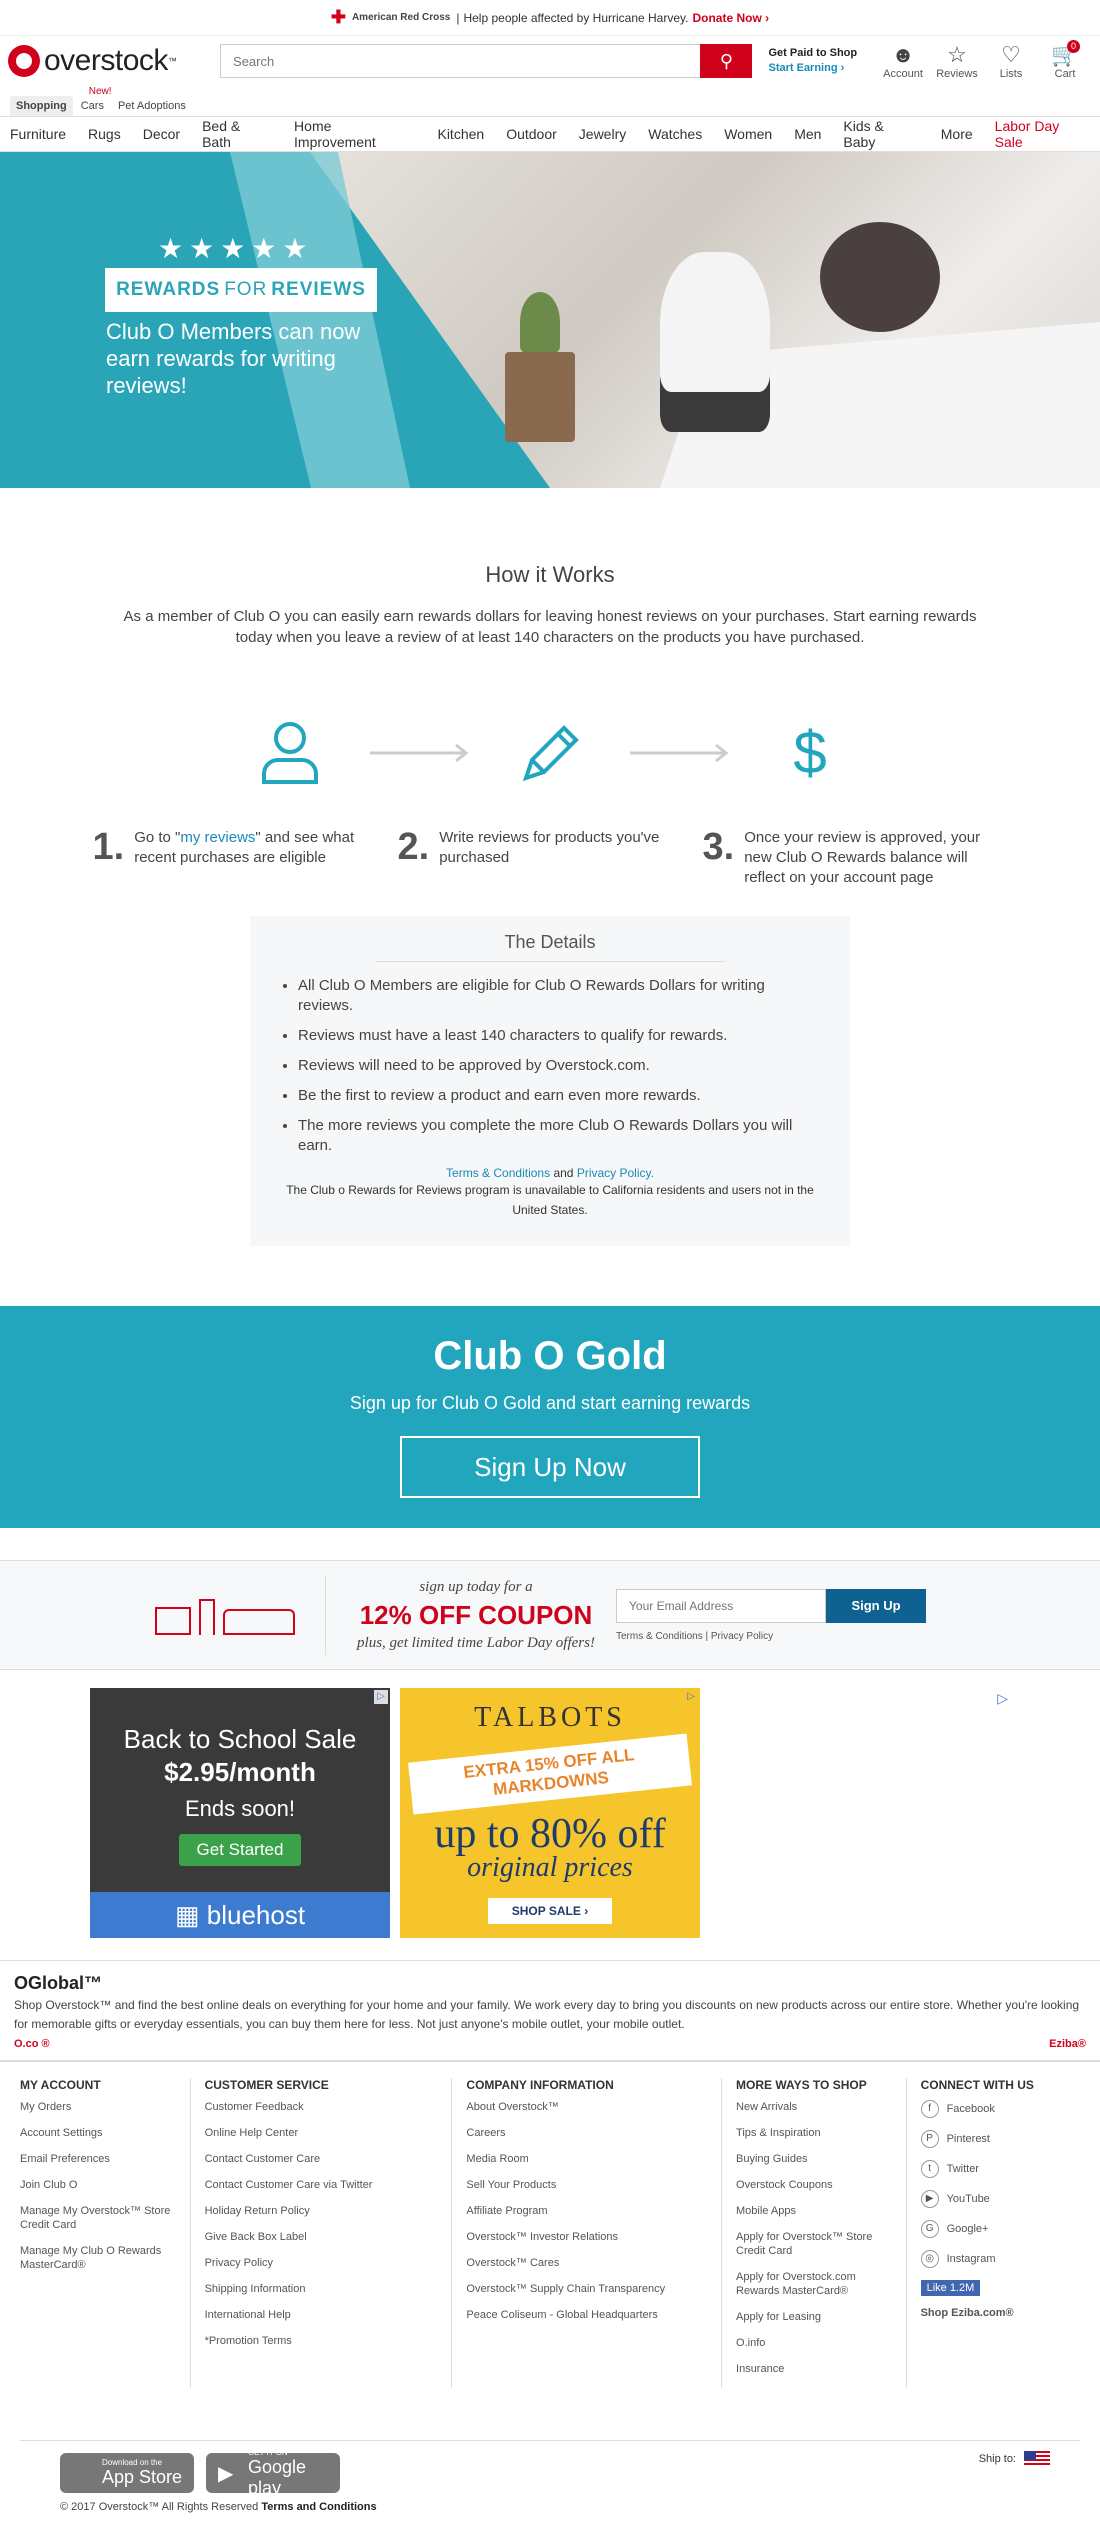 The height and width of the screenshot is (2530, 1100). Describe the element at coordinates (586, 2211) in the screenshot. I see `footer-link: Affiliate Program` at that location.